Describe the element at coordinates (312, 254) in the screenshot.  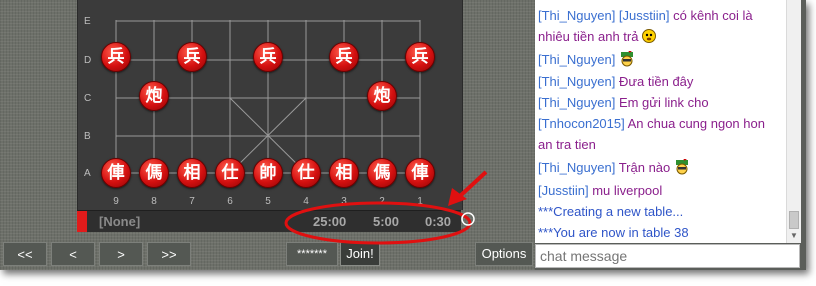
I see `table-password-field: *******` at that location.